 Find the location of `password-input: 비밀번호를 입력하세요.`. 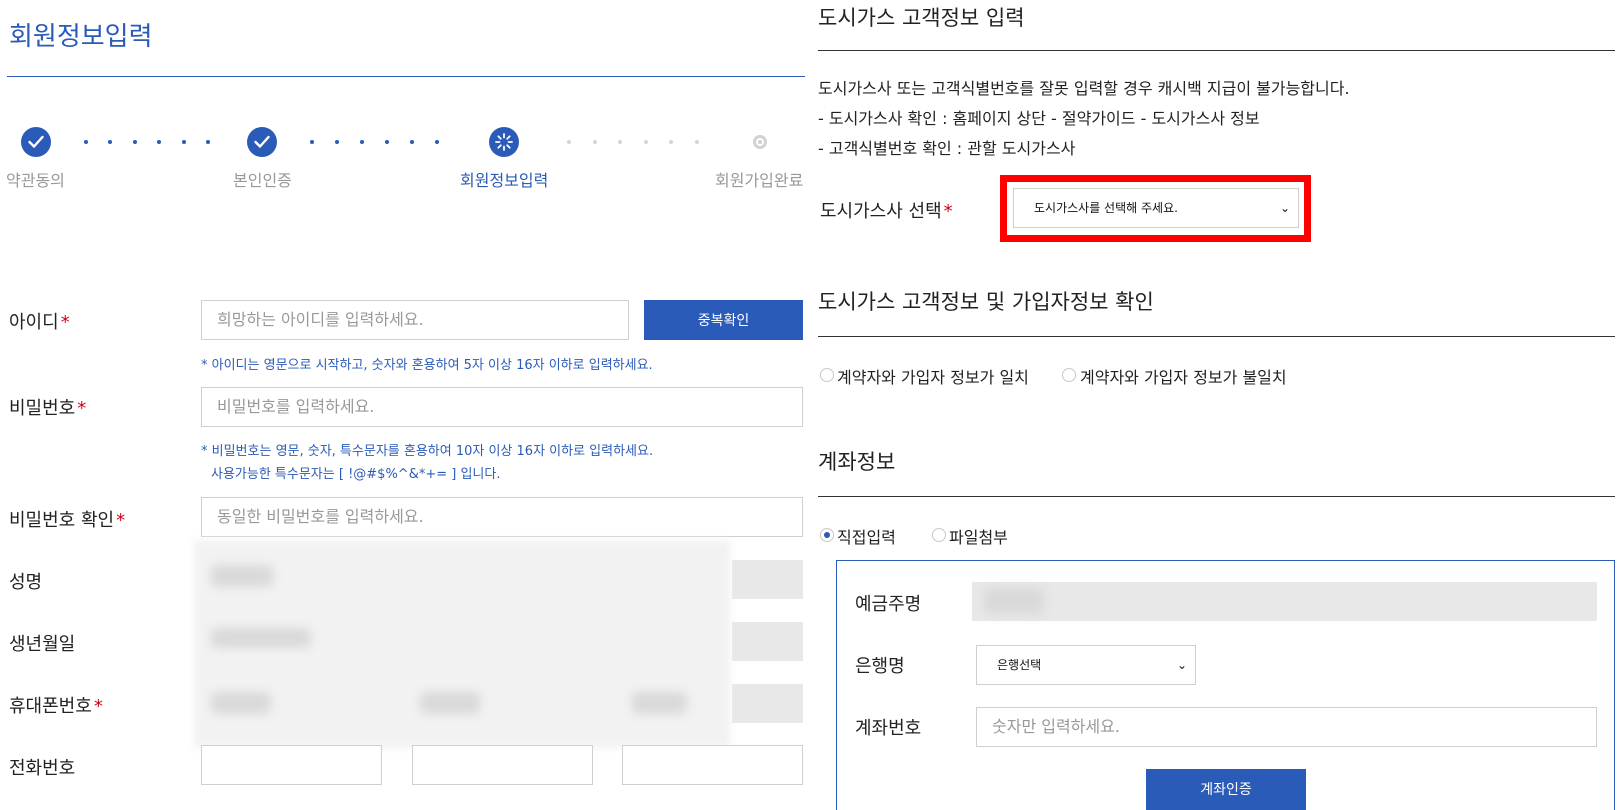

password-input: 비밀번호를 입력하세요. is located at coordinates (502, 407).